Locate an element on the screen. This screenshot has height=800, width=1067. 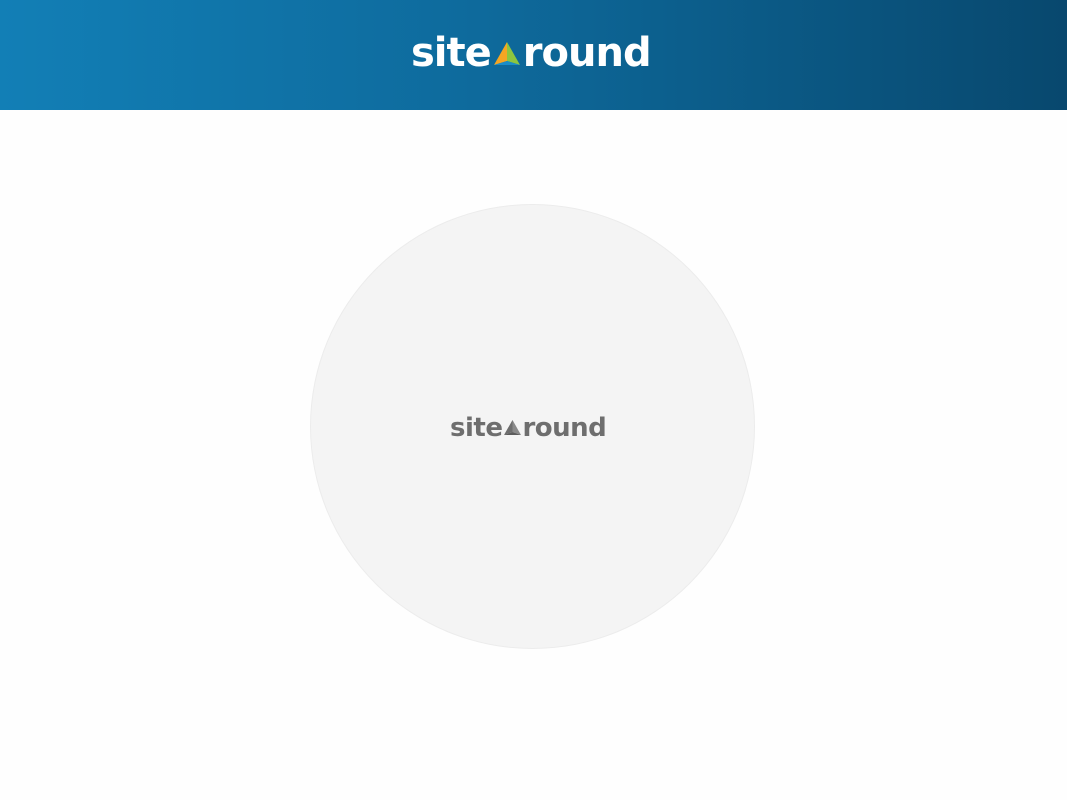
header-logo-site-text: site is located at coordinates (451, 53).